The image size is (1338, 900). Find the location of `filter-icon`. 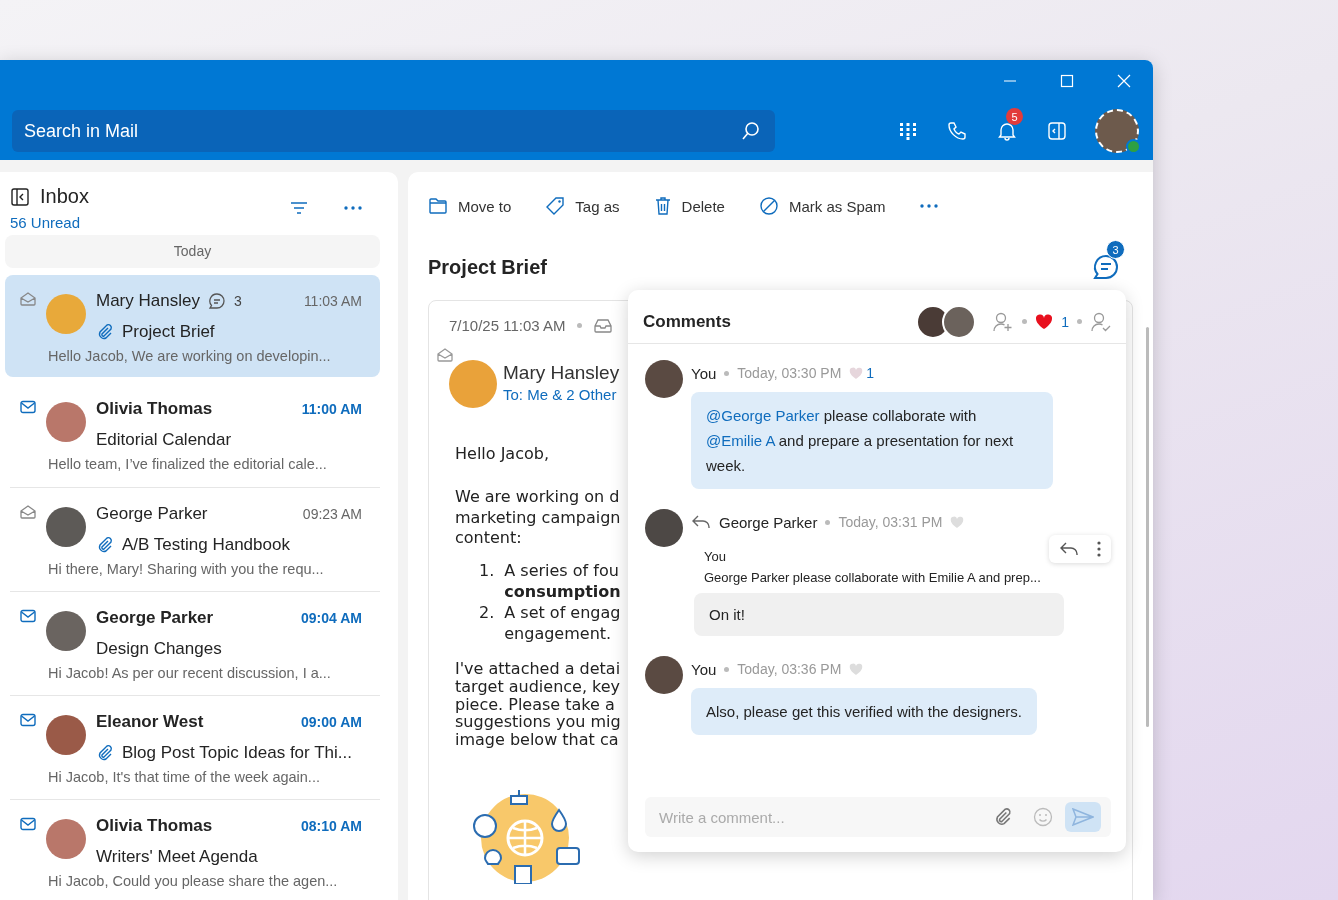

filter-icon is located at coordinates (299, 208).